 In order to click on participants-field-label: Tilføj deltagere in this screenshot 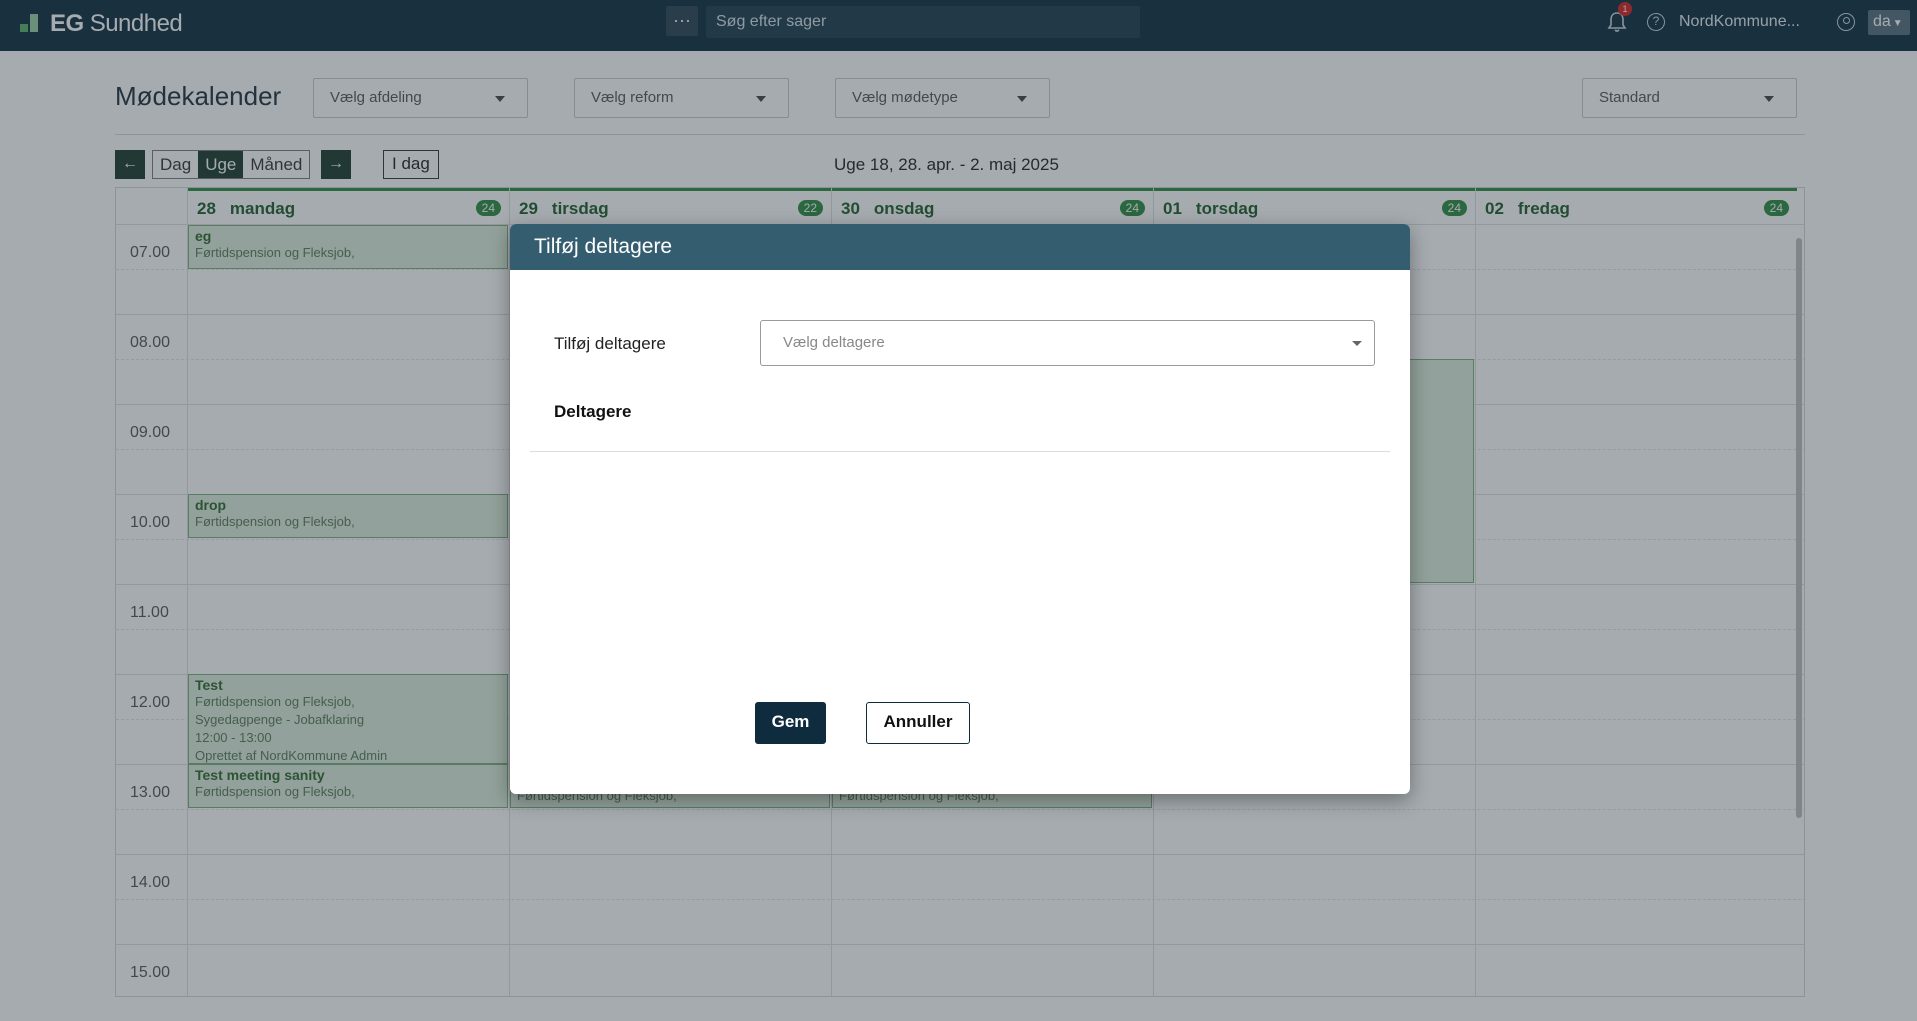, I will do `click(610, 343)`.